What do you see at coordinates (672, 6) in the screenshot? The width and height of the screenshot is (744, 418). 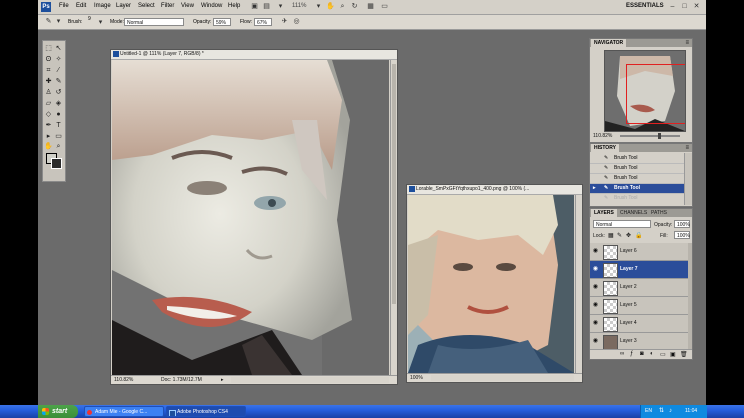 I see `minimize-icon: –` at bounding box center [672, 6].